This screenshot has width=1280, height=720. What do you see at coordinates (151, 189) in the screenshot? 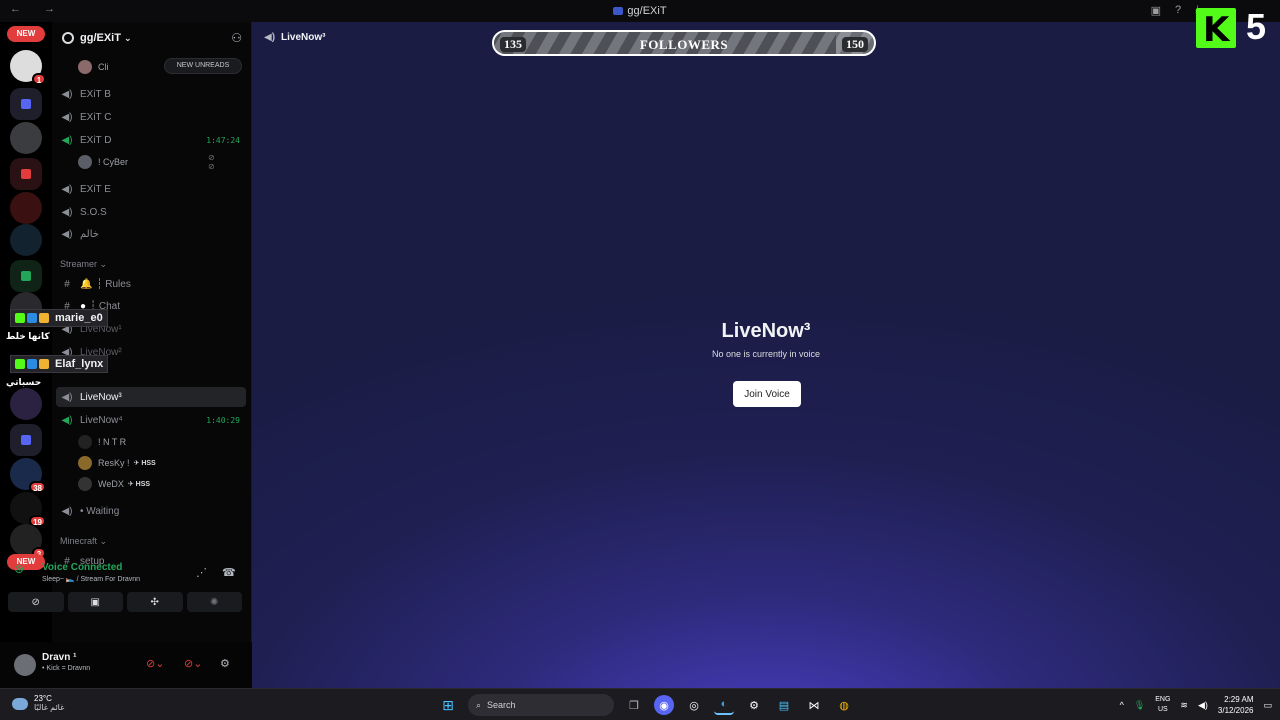
I see `channel-exit-e: ◀) EXiT E` at bounding box center [151, 189].